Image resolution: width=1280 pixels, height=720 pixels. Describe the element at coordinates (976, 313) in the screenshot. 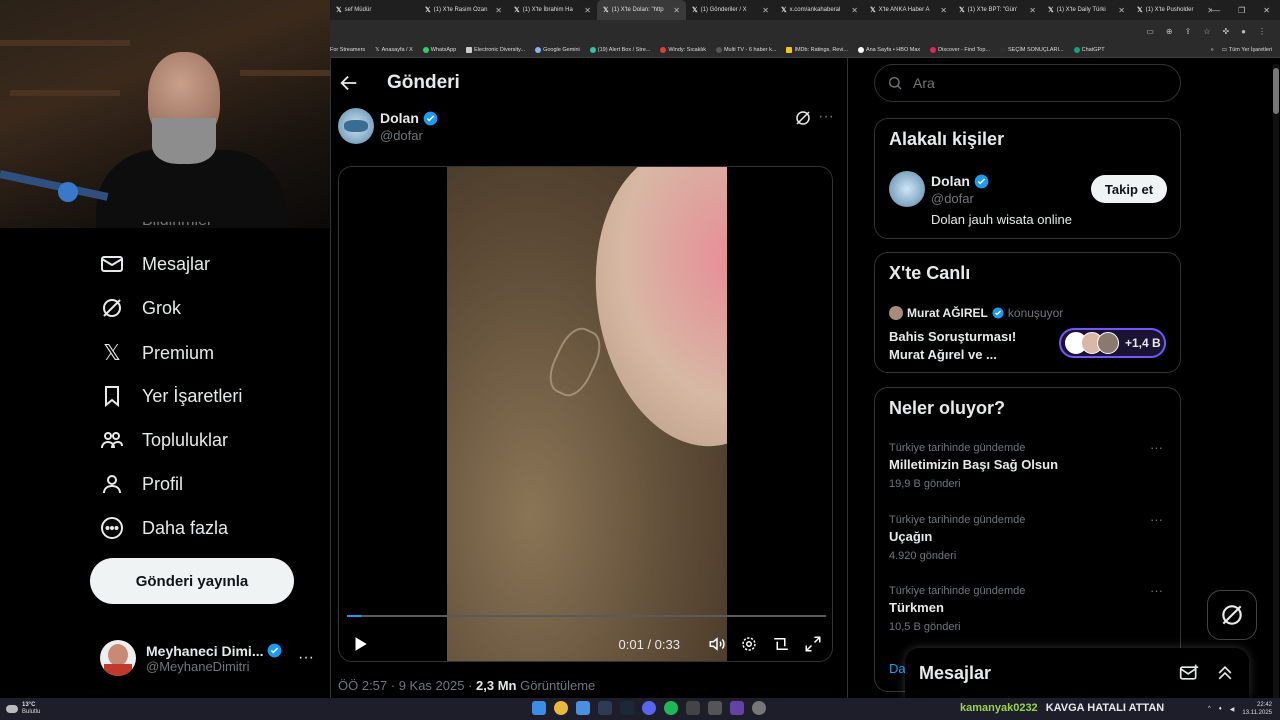

I see `live-host: Murat AĞIREL konuşuyor` at that location.